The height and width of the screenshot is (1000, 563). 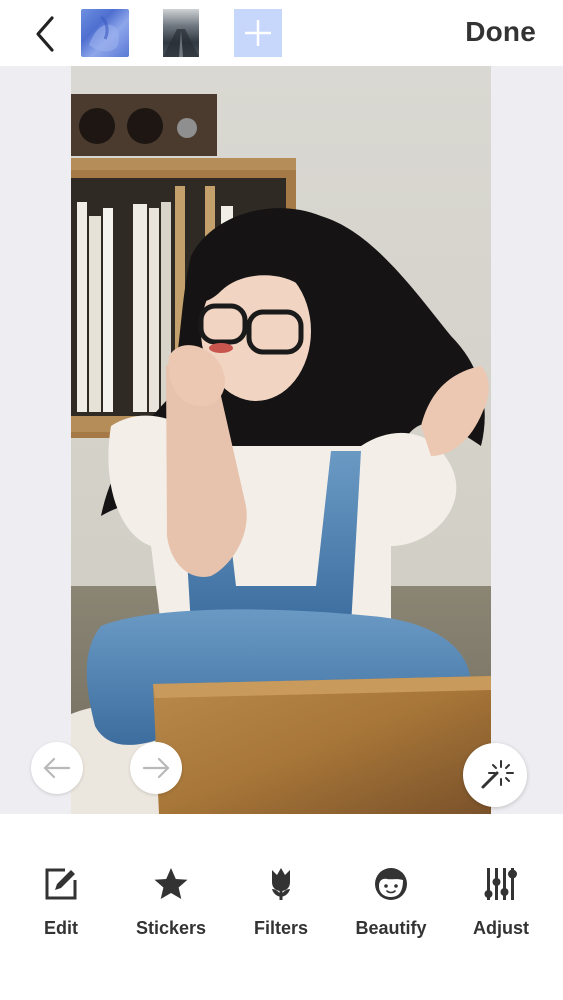 I want to click on plus-icon, so click(x=258, y=33).